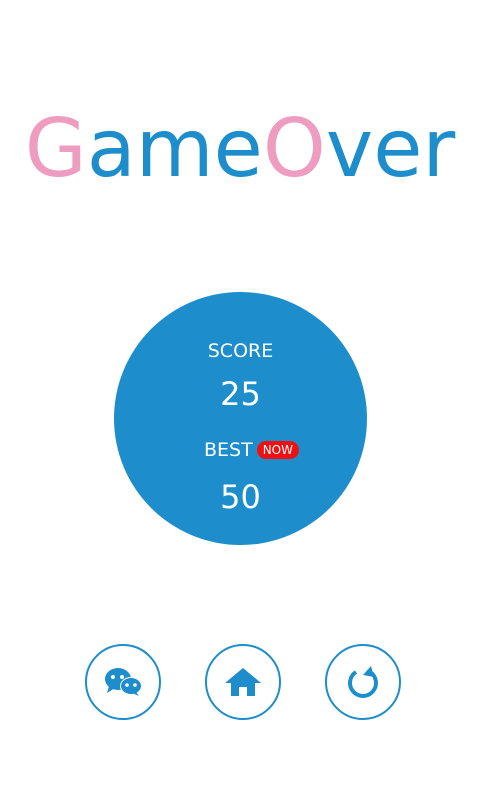 This screenshot has height=800, width=480. I want to click on best-value: 50, so click(240, 497).